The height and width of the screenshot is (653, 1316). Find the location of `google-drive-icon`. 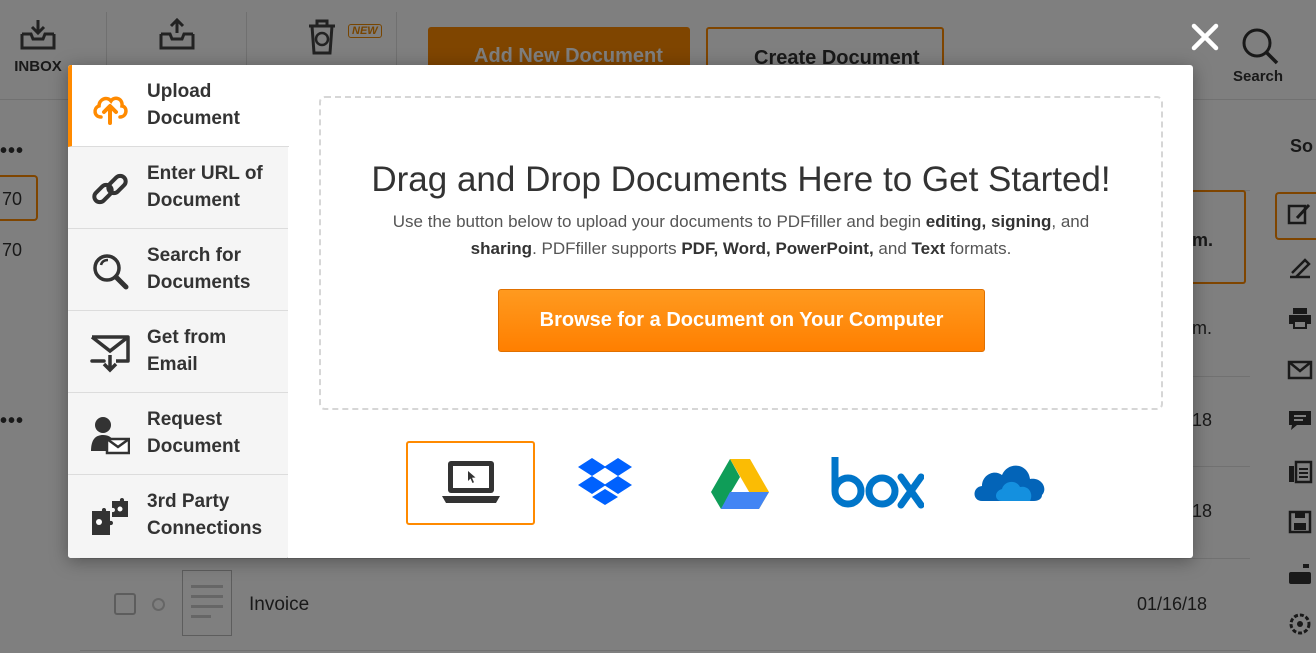

google-drive-icon is located at coordinates (740, 484).